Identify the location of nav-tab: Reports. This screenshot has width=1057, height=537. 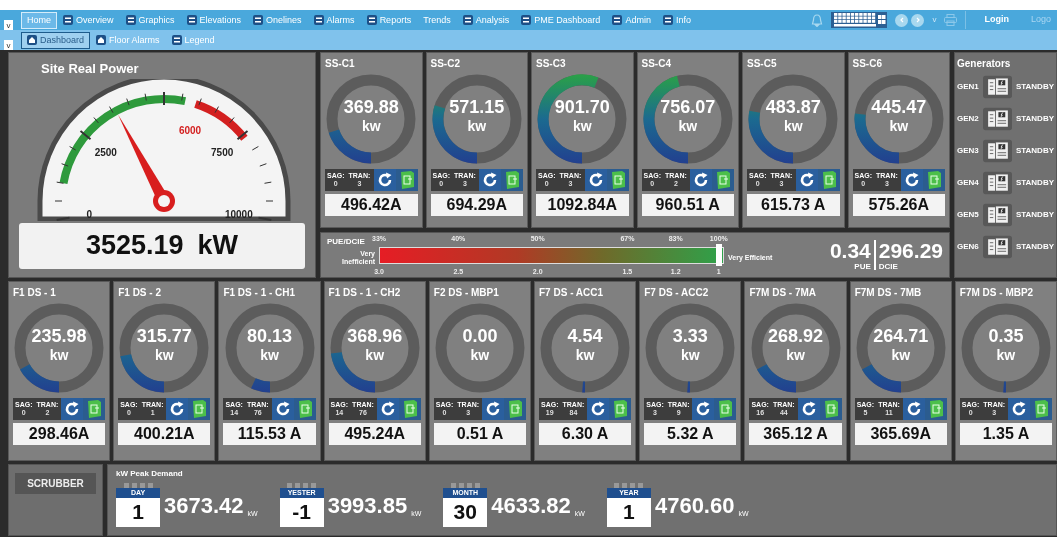
(389, 20).